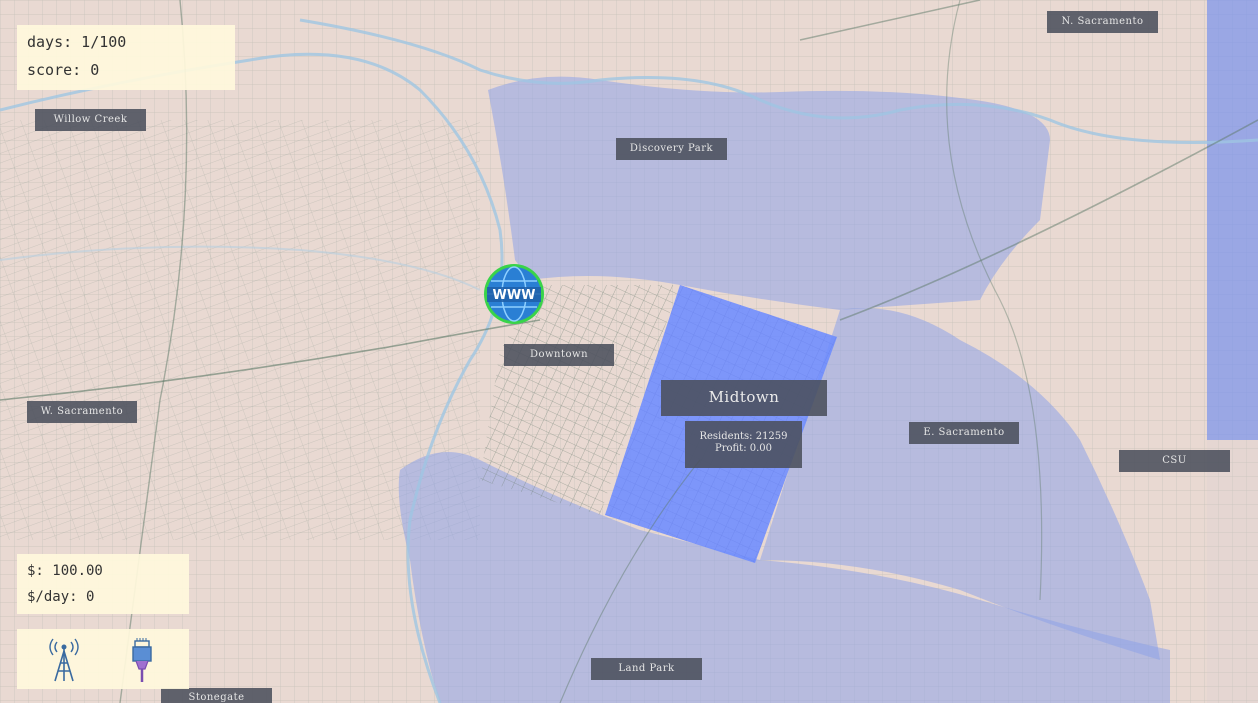  Describe the element at coordinates (126, 57) in the screenshot. I see `stats-panel: days: 1/100 score: 0` at that location.